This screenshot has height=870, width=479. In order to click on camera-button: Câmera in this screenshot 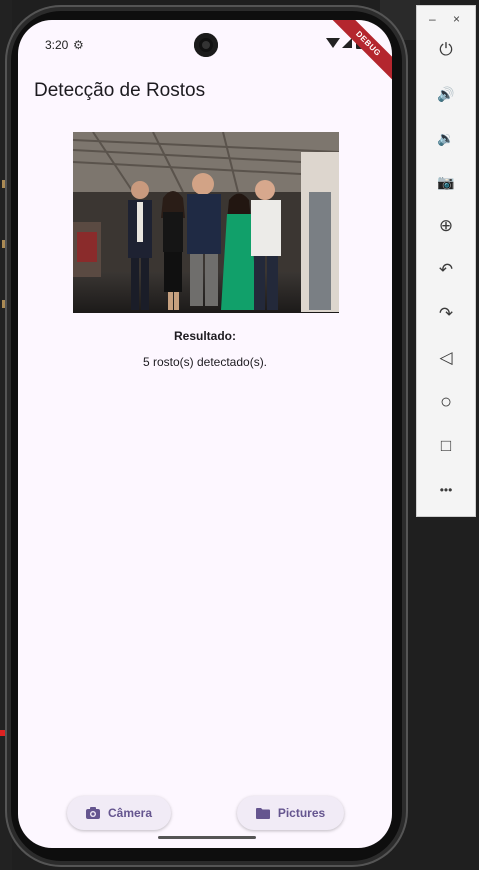, I will do `click(119, 813)`.